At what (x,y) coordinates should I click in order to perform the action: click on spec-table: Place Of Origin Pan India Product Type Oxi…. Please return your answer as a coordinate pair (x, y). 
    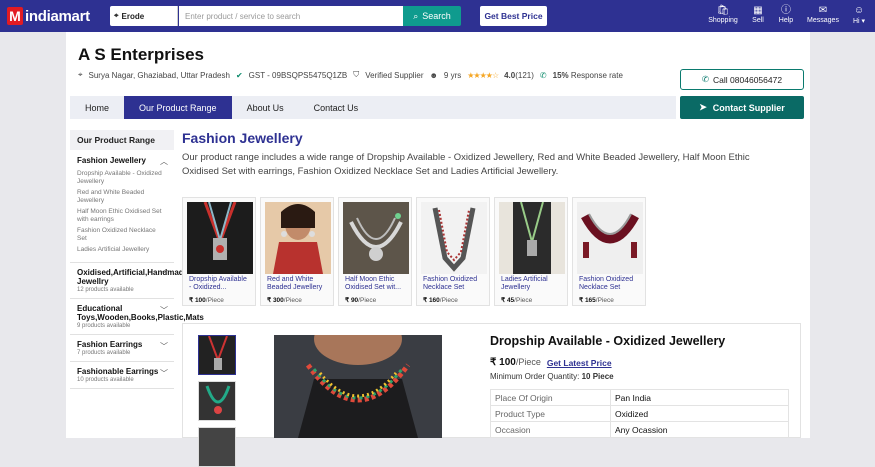
    Looking at the image, I should click on (639, 413).